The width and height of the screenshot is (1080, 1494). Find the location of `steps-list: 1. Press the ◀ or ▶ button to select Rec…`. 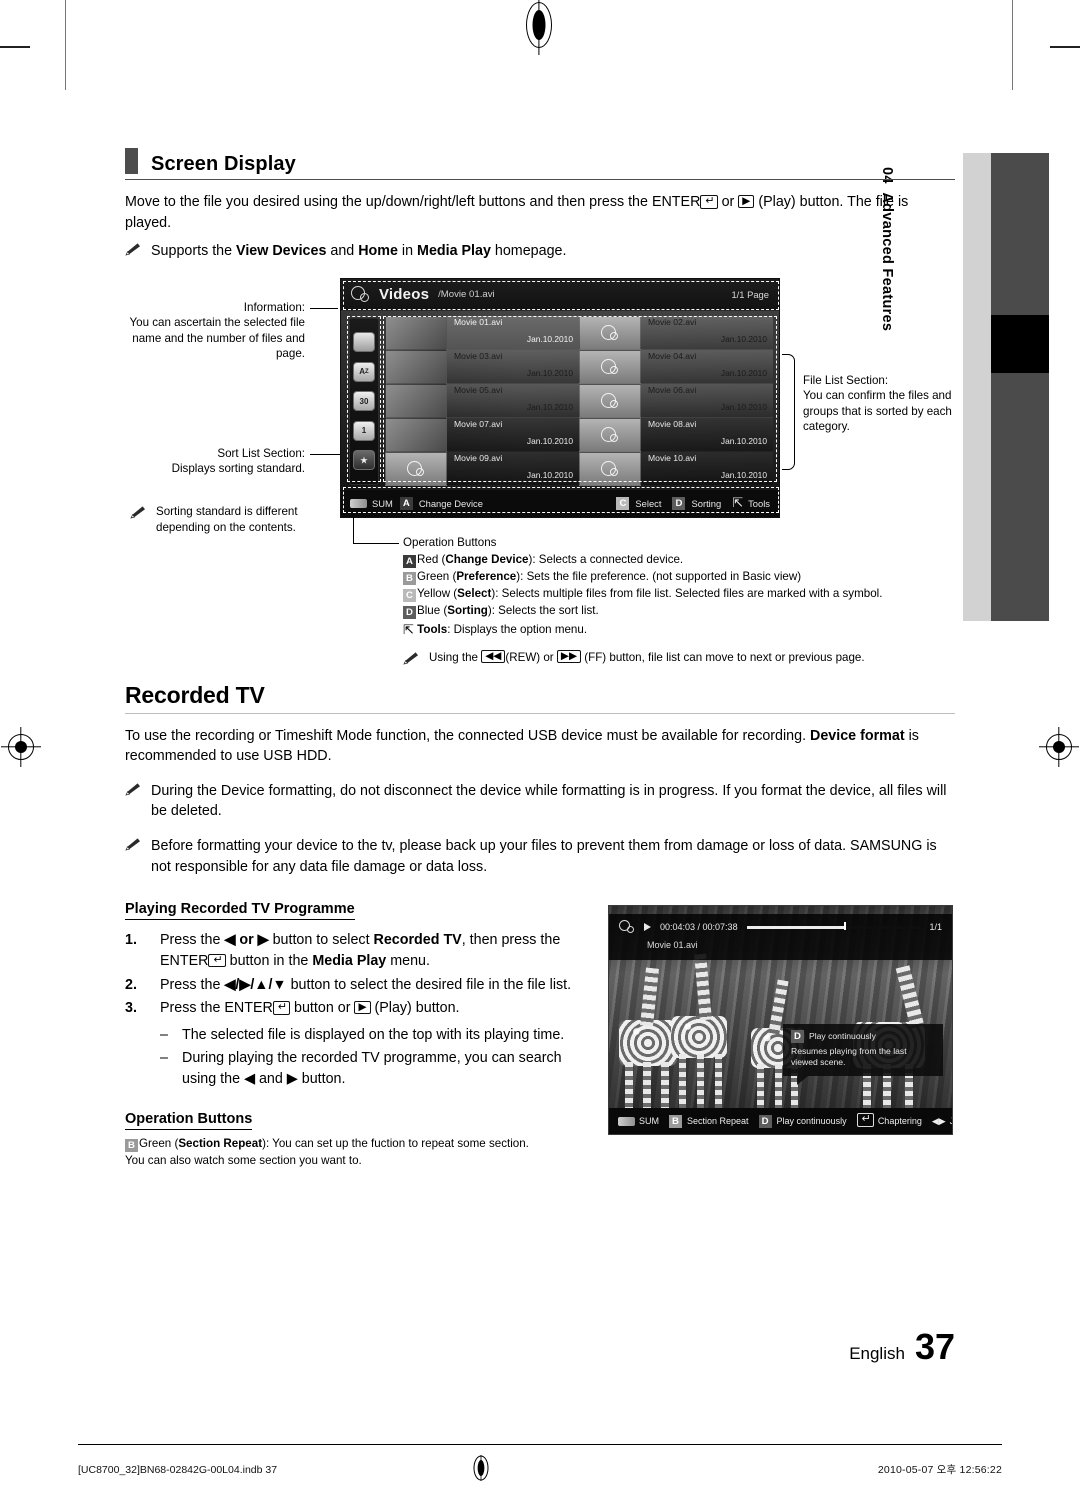

steps-list: 1. Press the ◀ or ▶ button to select Rec… is located at coordinates (360, 974).